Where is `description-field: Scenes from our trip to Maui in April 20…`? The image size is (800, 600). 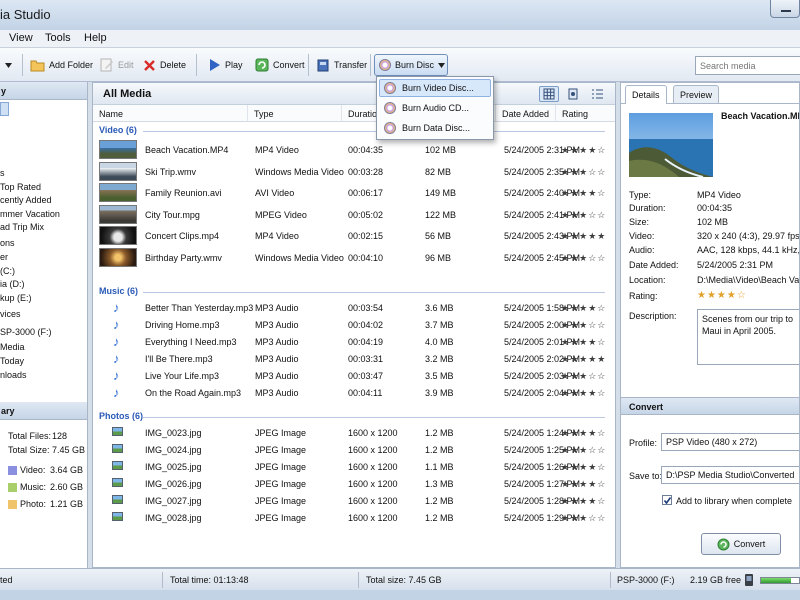
description-field: Scenes from our trip to Maui in April 20… is located at coordinates (748, 337).